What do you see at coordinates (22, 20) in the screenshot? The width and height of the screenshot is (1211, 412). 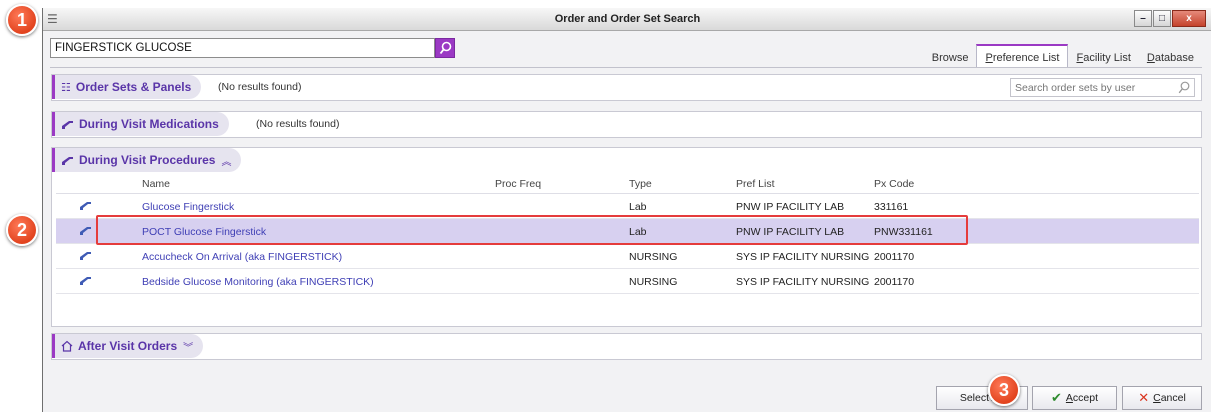 I see `step-badge-1: 1` at bounding box center [22, 20].